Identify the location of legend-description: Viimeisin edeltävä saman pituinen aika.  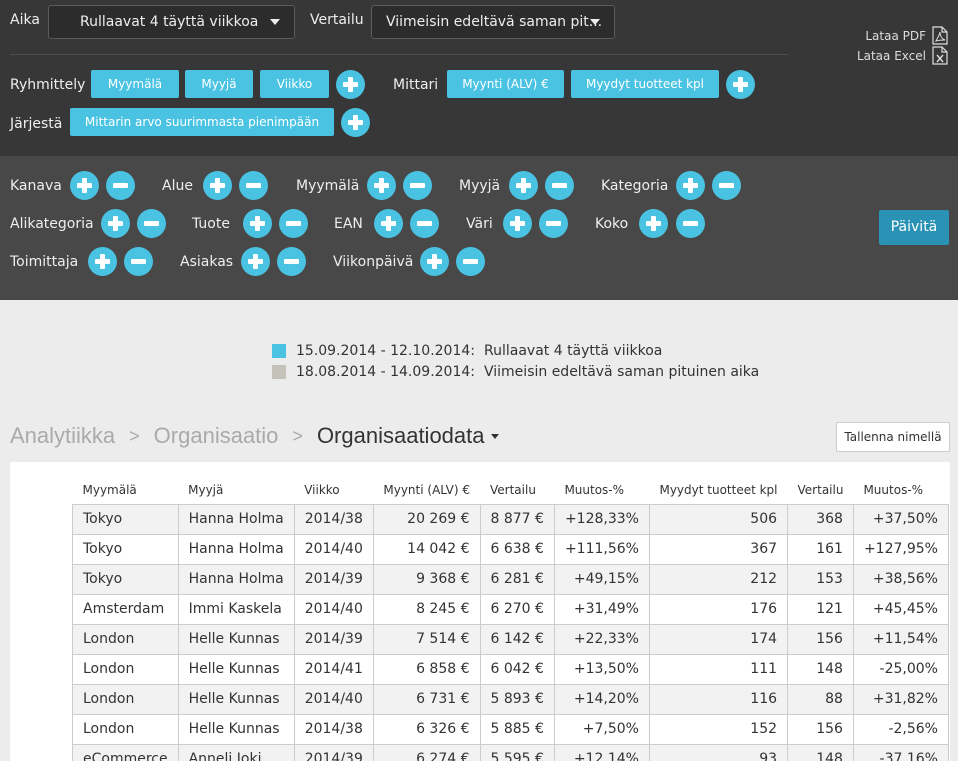
(622, 372).